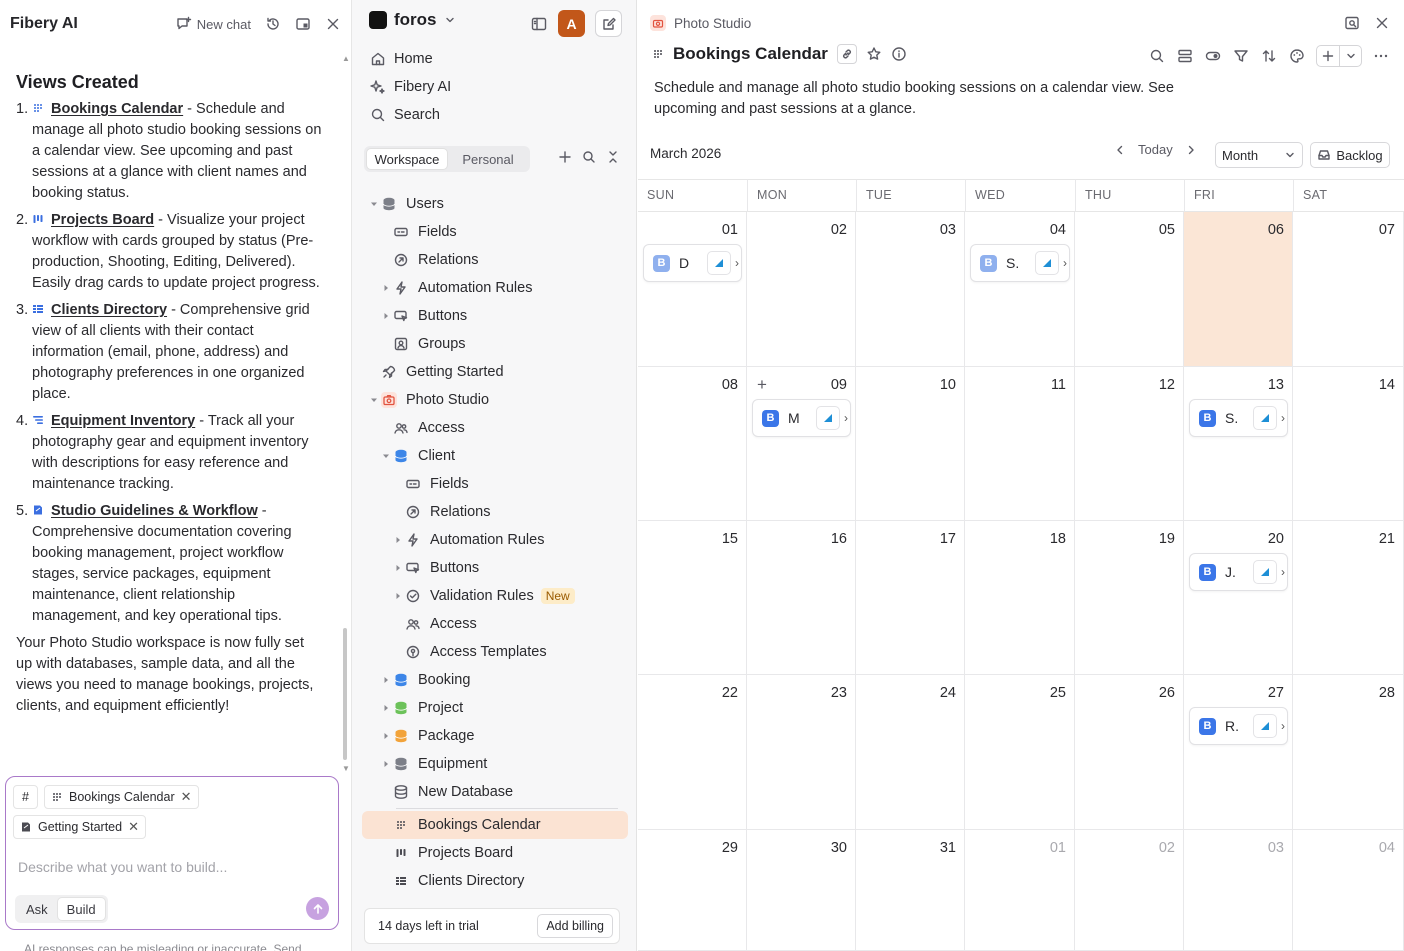  What do you see at coordinates (1381, 56) in the screenshot?
I see `more-icon` at bounding box center [1381, 56].